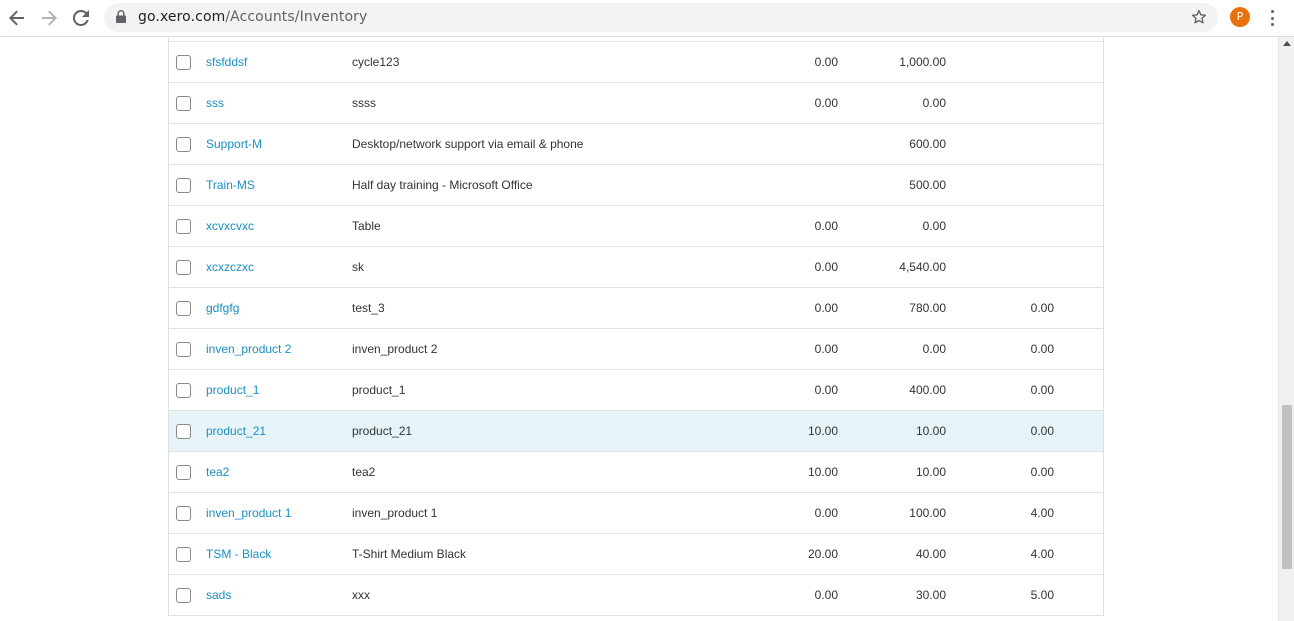 This screenshot has width=1294, height=621. I want to click on item-description: product_21, so click(382, 431).